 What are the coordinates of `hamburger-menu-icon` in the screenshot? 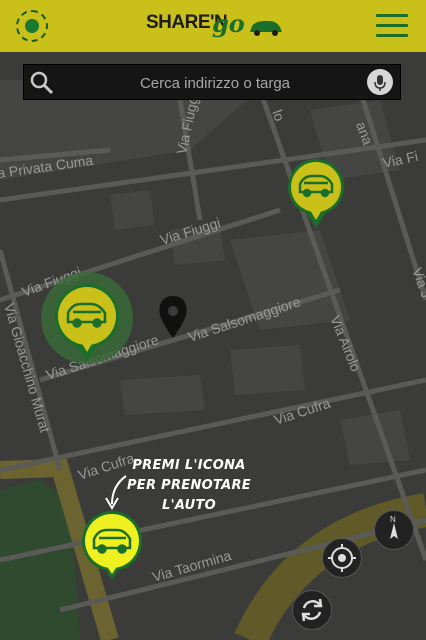 It's located at (392, 26).